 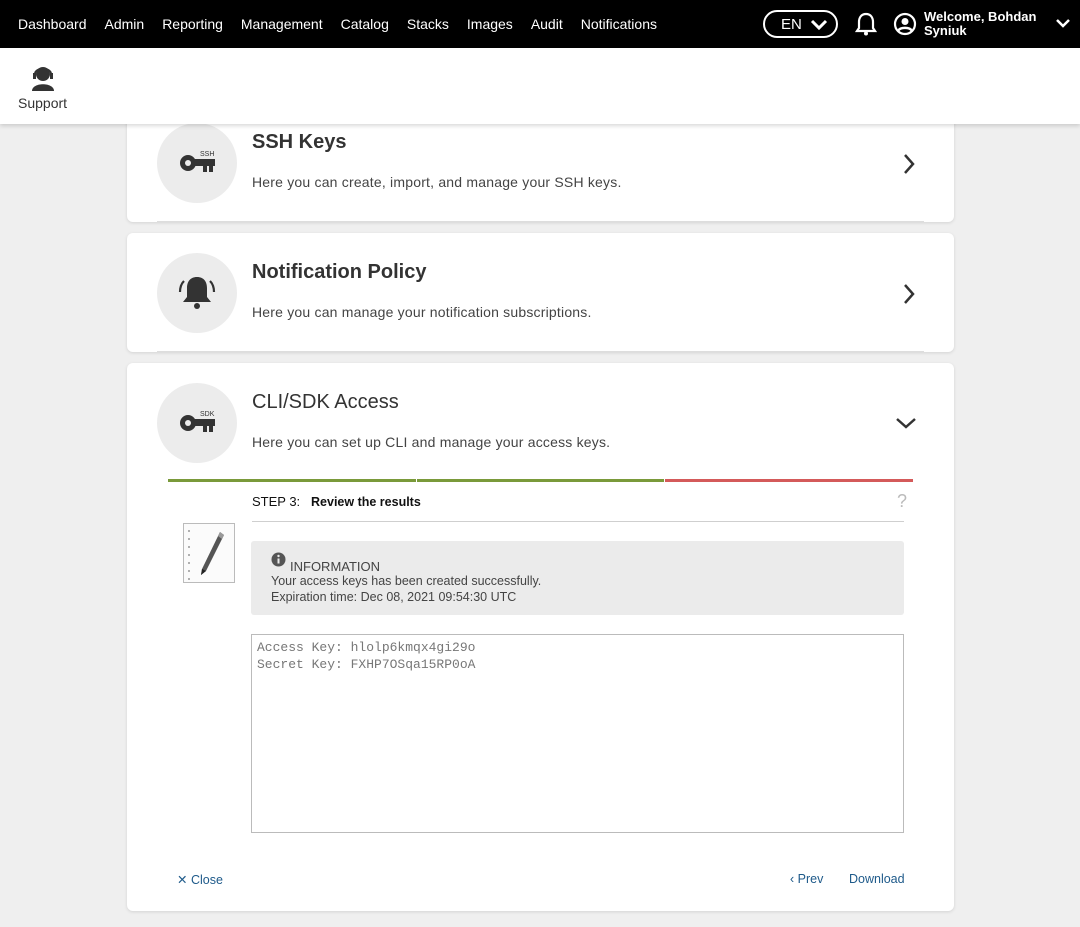 What do you see at coordinates (299, 142) in the screenshot?
I see `card-title: SSH Keys` at bounding box center [299, 142].